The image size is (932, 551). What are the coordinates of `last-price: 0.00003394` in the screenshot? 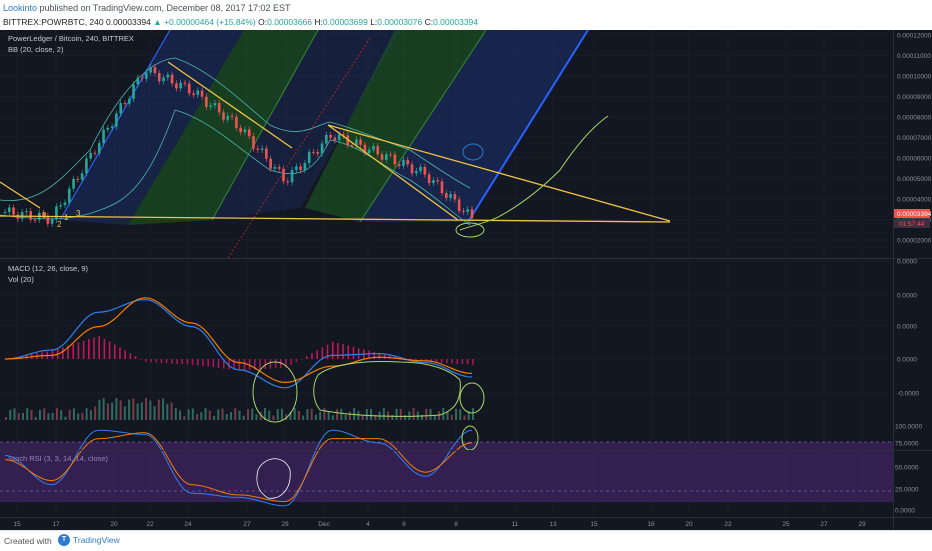 It's located at (128, 22).